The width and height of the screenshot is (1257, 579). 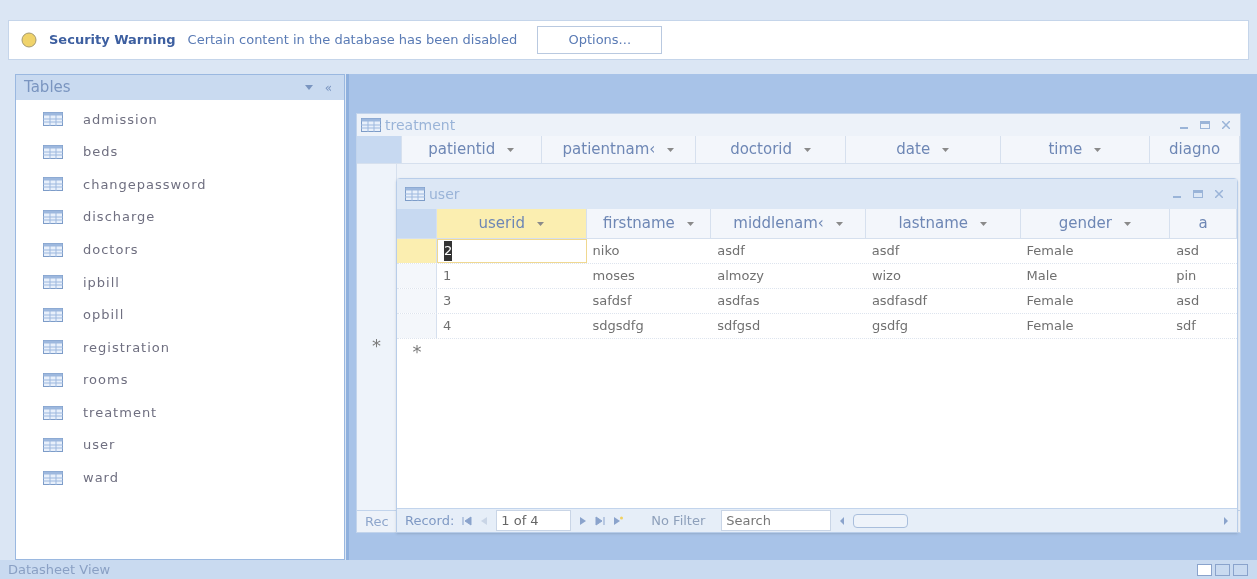 I want to click on table-cell-text: sdgsdfg, so click(x=618, y=326).